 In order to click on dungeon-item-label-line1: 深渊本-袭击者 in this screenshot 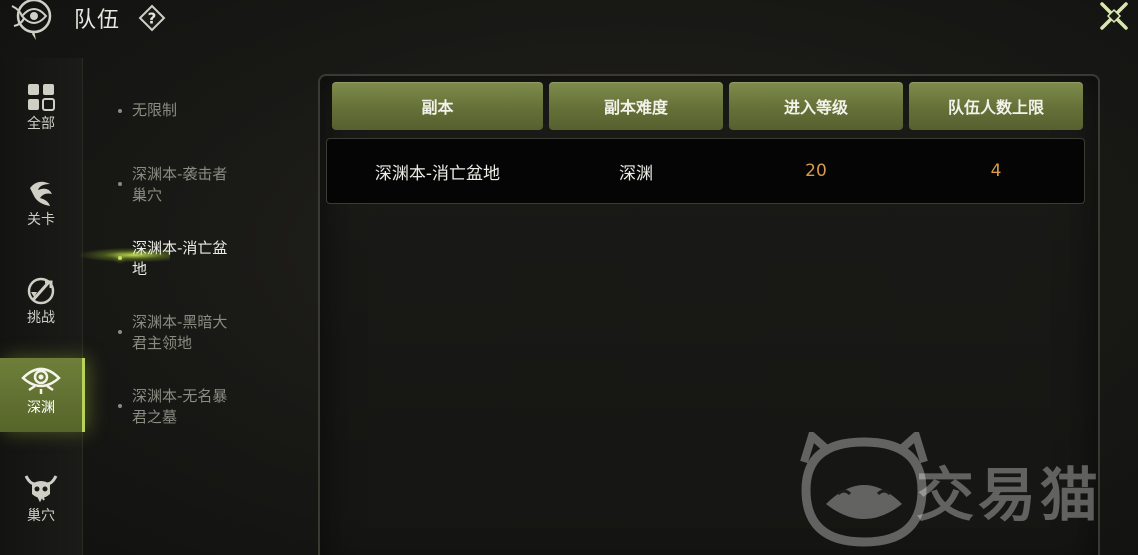, I will do `click(180, 174)`.